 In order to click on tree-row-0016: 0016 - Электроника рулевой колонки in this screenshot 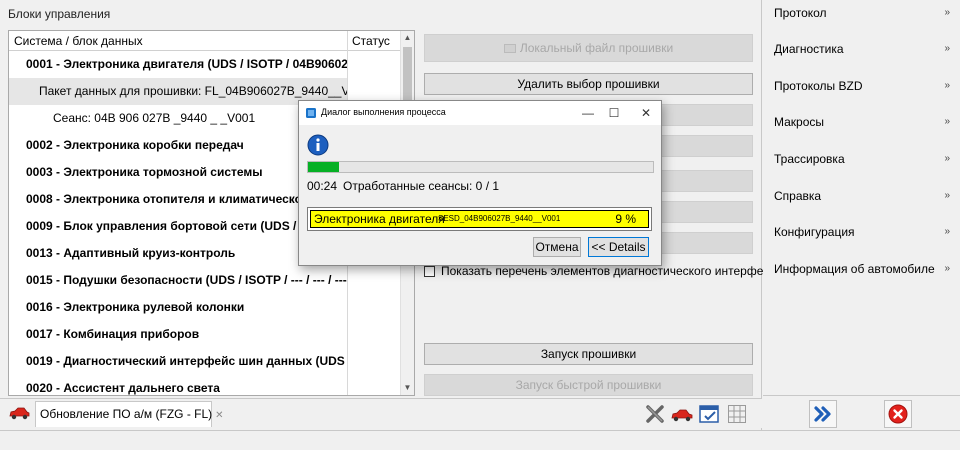, I will do `click(178, 307)`.